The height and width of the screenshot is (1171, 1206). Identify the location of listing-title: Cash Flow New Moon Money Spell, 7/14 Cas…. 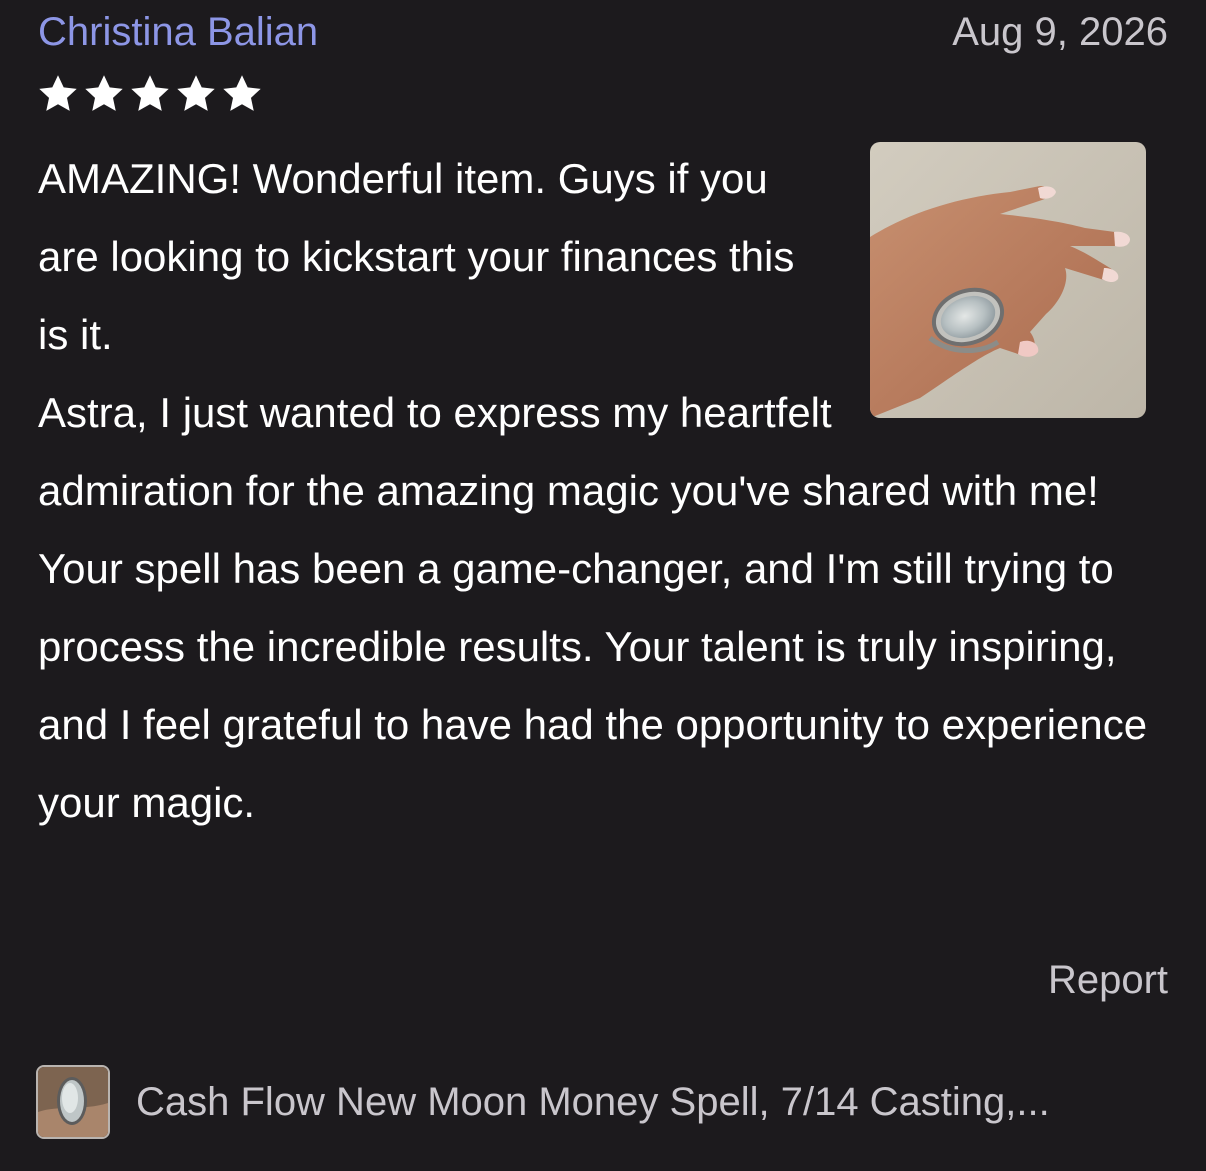
(593, 1102).